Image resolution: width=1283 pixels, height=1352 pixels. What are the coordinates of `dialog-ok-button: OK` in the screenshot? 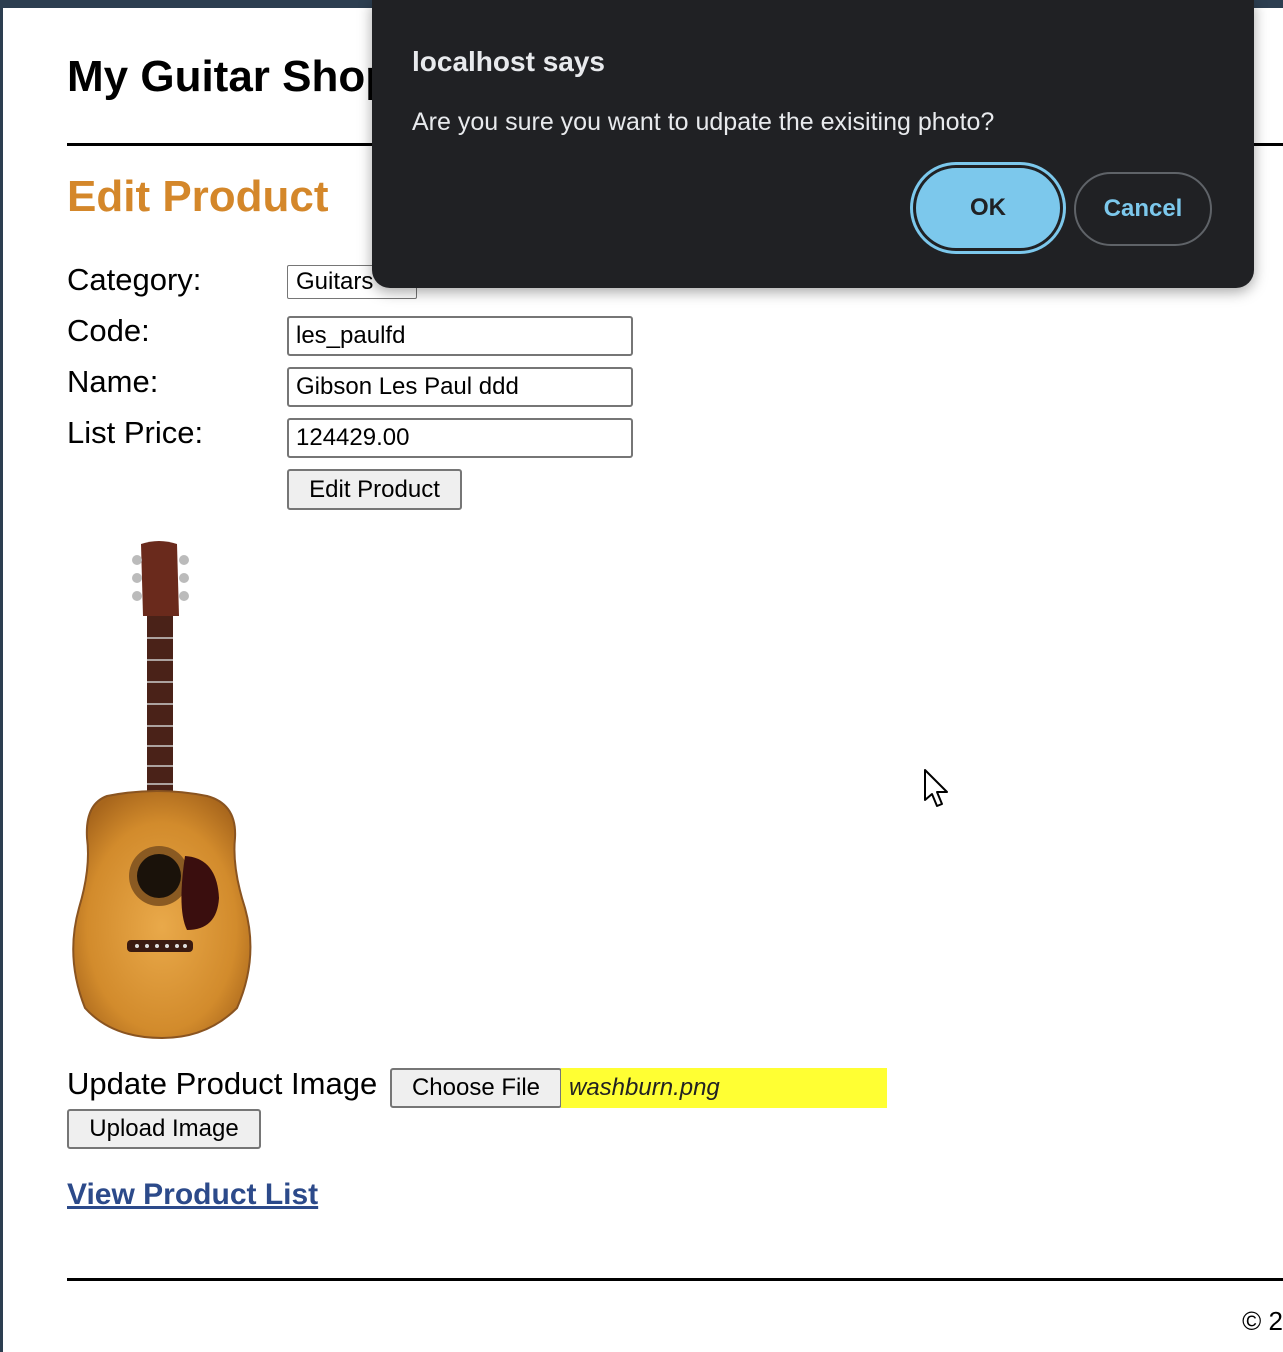 It's located at (988, 208).